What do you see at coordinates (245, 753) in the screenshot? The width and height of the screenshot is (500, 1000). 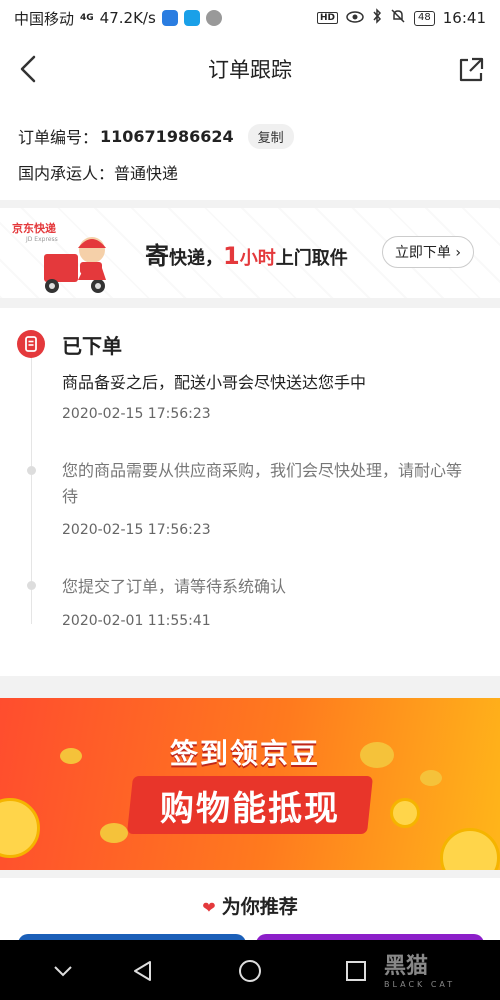 I see `promo-title: 签到领京豆` at bounding box center [245, 753].